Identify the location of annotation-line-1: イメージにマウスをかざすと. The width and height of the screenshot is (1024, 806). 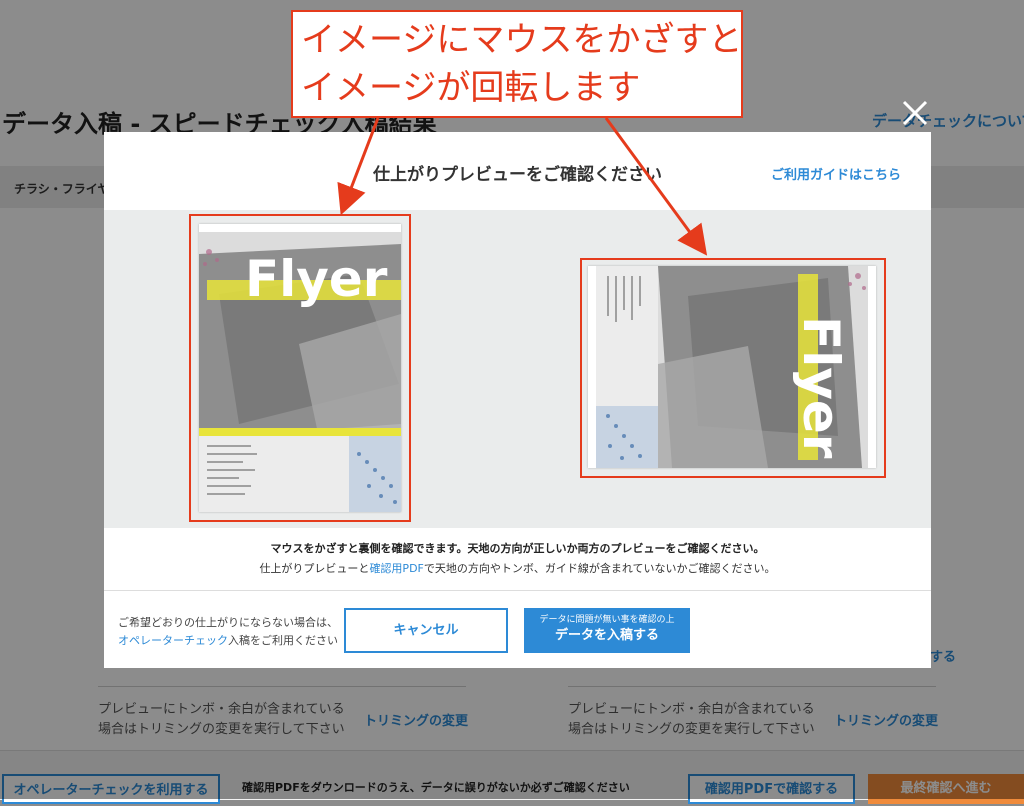
(522, 40).